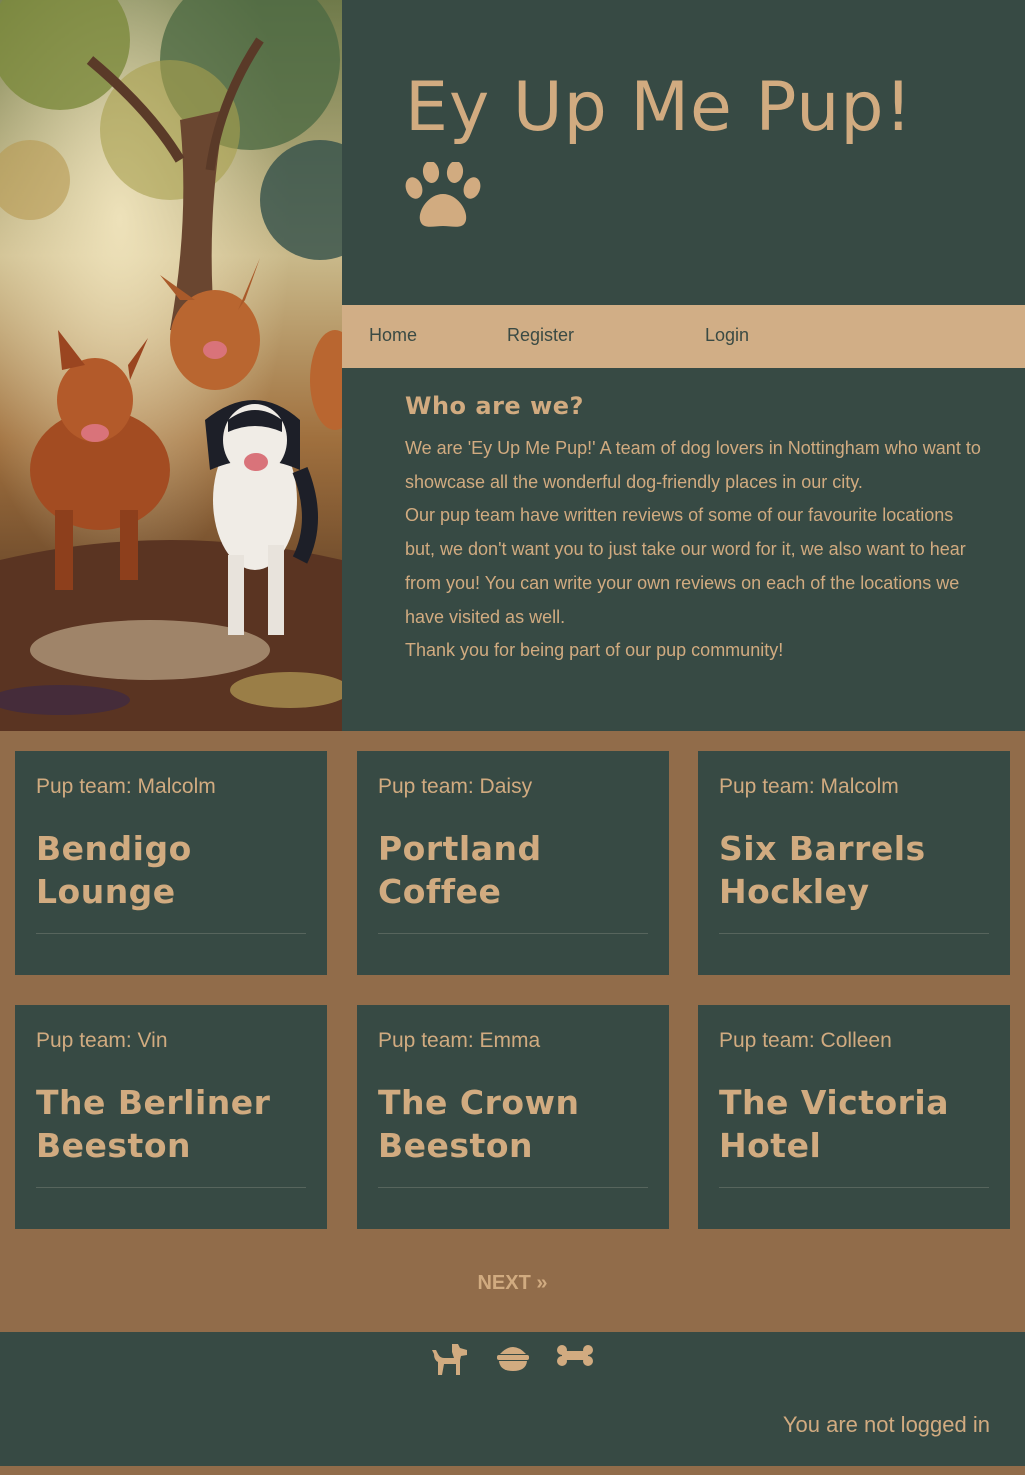 Image resolution: width=1025 pixels, height=1475 pixels. I want to click on card-title: The Victoria Hotel, so click(859, 1124).